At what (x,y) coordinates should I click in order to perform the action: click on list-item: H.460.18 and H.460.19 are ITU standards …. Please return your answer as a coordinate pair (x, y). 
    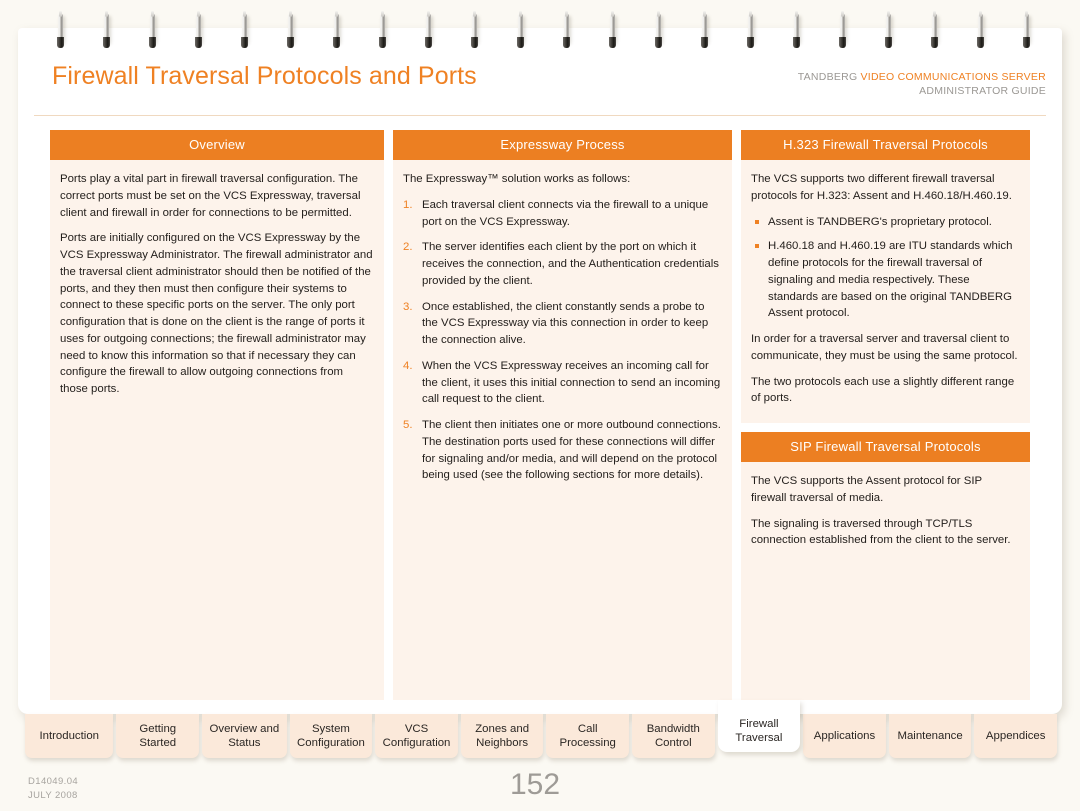
    Looking at the image, I should click on (885, 280).